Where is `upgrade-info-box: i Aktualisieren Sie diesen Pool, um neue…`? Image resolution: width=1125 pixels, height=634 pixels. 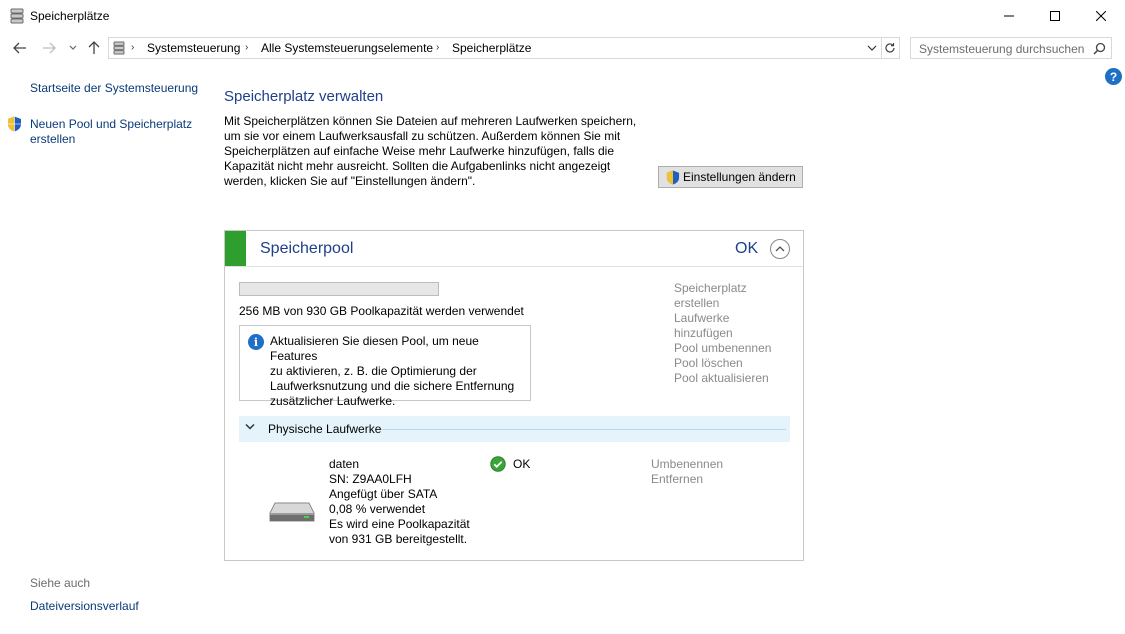 upgrade-info-box: i Aktualisieren Sie diesen Pool, um neue… is located at coordinates (385, 366).